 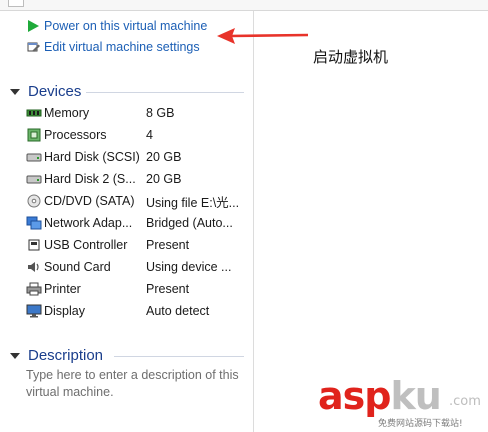 What do you see at coordinates (149, 135) in the screenshot?
I see `device-value: 4` at bounding box center [149, 135].